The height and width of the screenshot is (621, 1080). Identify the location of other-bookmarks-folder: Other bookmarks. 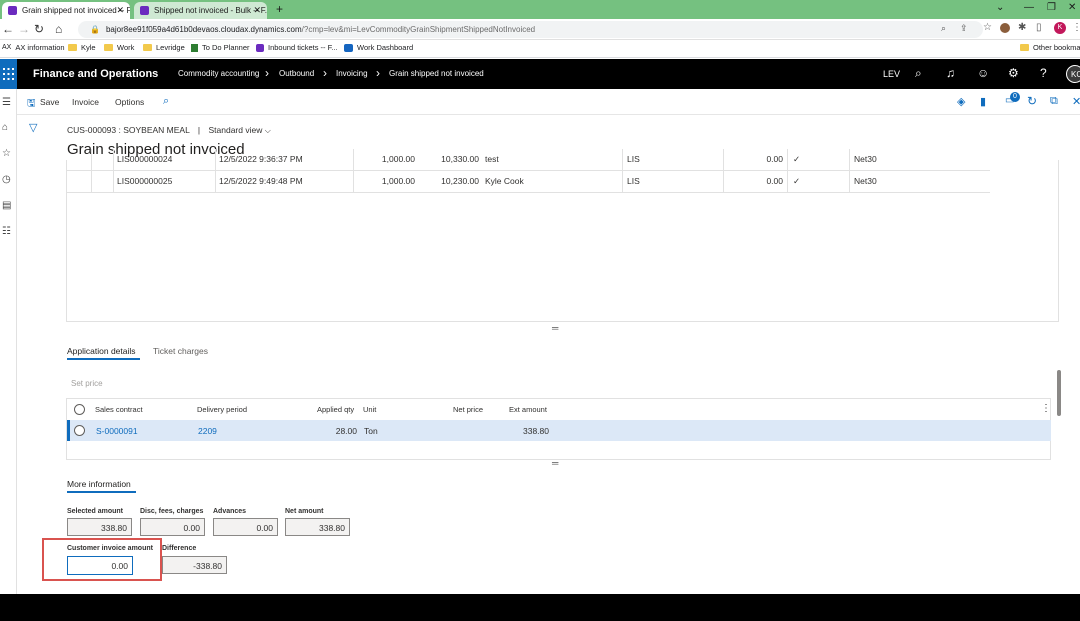
(1050, 47).